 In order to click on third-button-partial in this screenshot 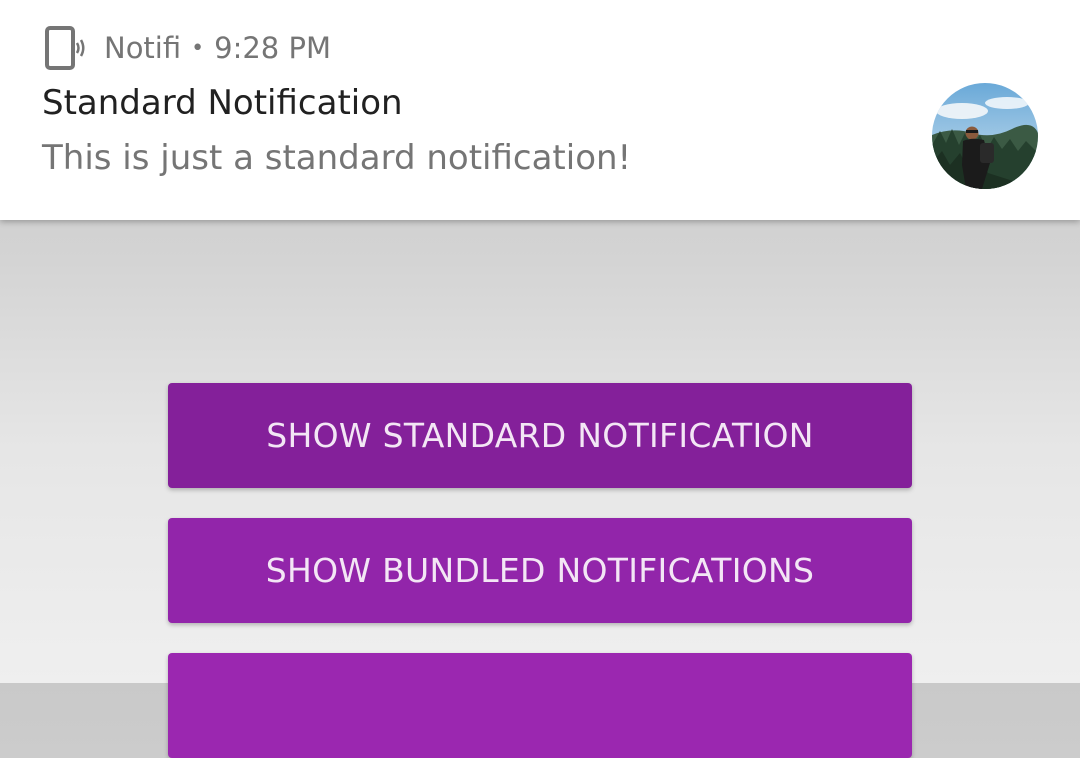, I will do `click(540, 705)`.